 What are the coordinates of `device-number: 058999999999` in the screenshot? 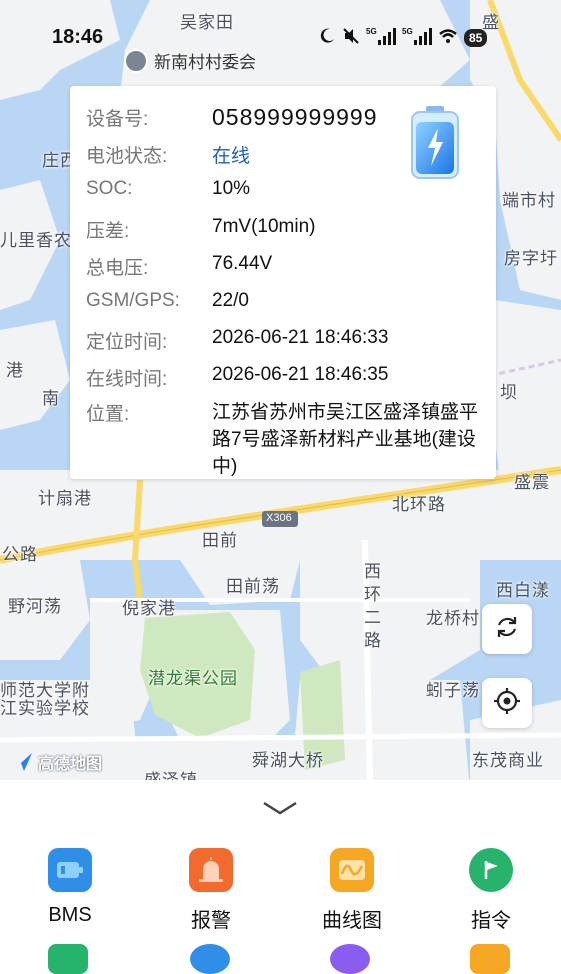 It's located at (295, 117).